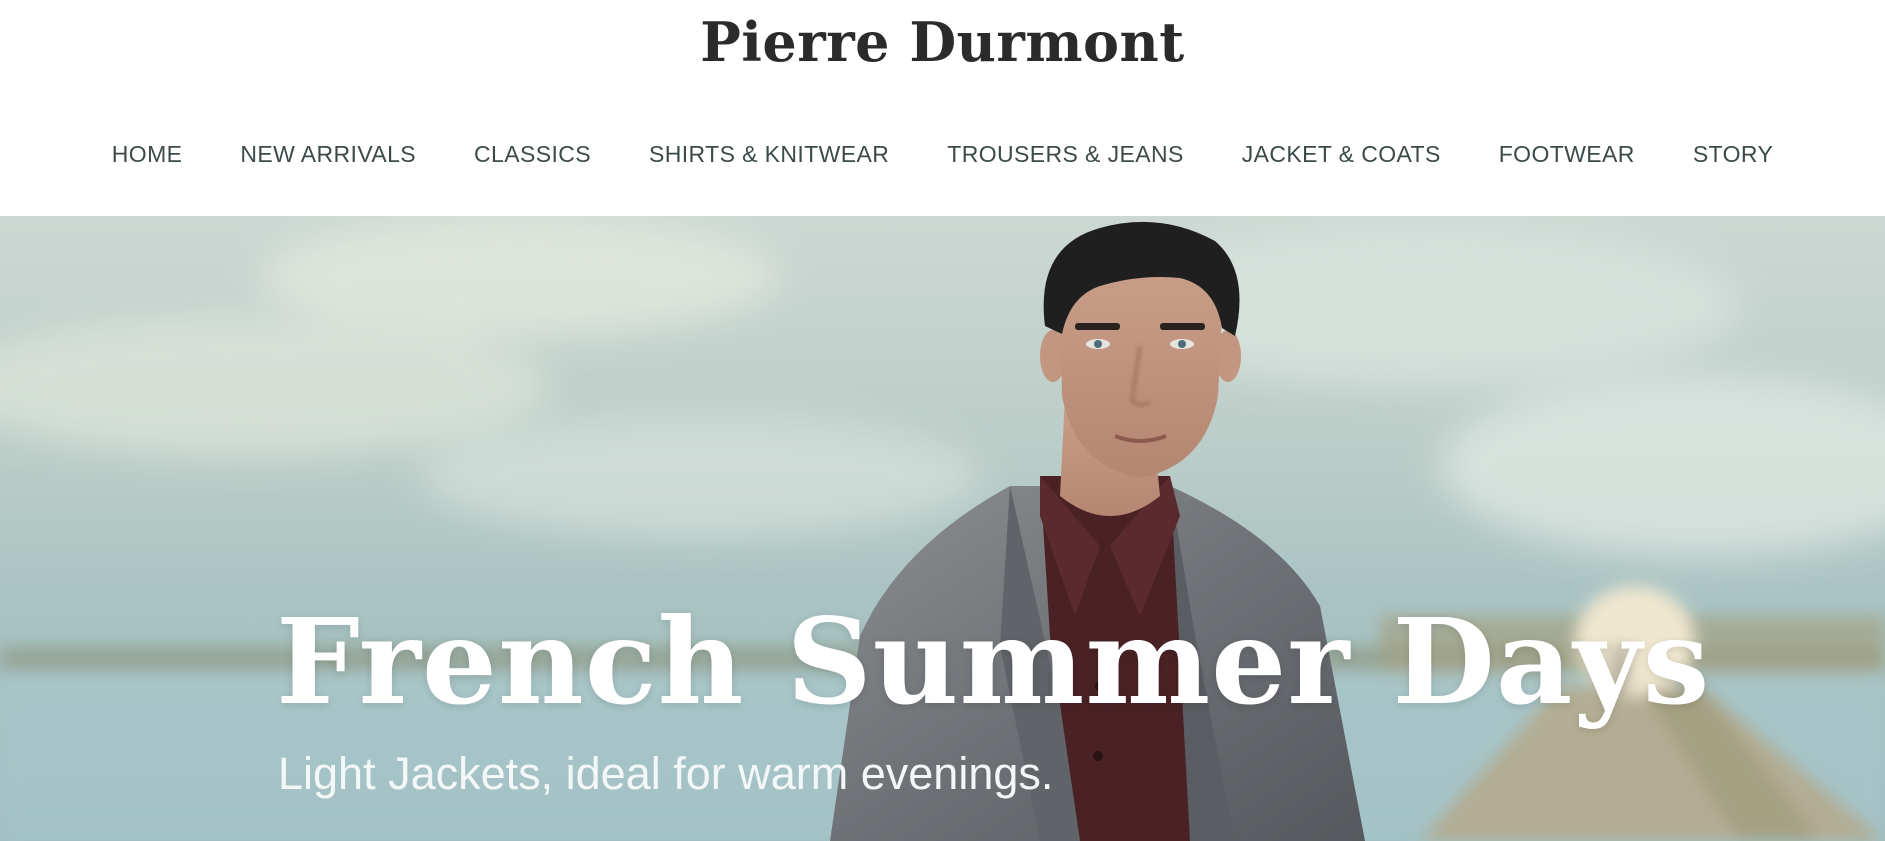 This screenshot has height=841, width=1885. What do you see at coordinates (942, 42) in the screenshot?
I see `brand-logo: Pierre Durmont` at bounding box center [942, 42].